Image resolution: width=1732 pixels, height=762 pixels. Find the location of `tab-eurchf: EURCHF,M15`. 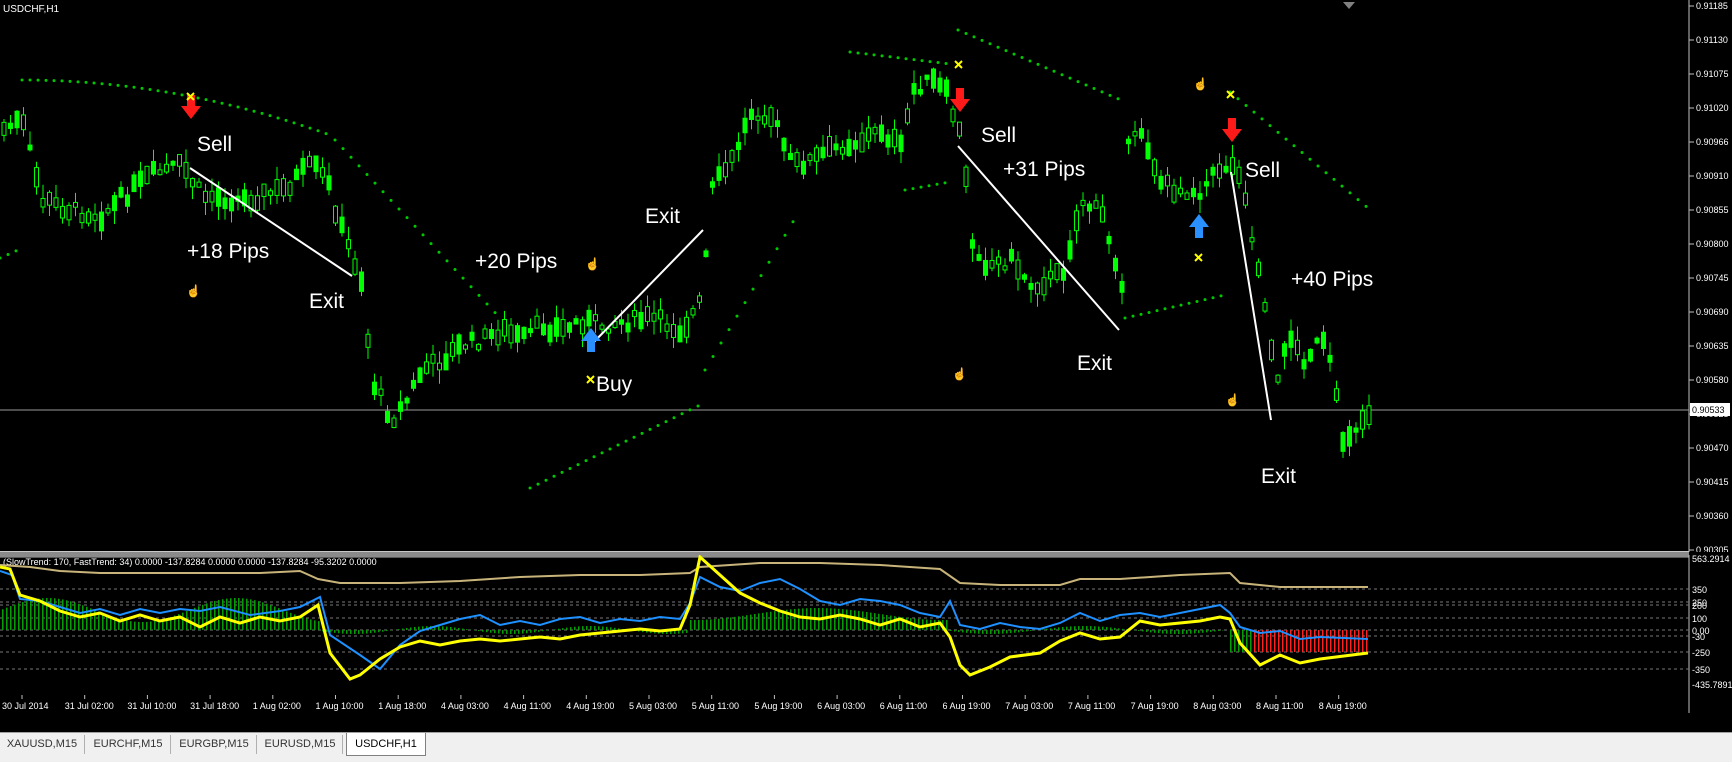

tab-eurchf: EURCHF,M15 is located at coordinates (128, 744).